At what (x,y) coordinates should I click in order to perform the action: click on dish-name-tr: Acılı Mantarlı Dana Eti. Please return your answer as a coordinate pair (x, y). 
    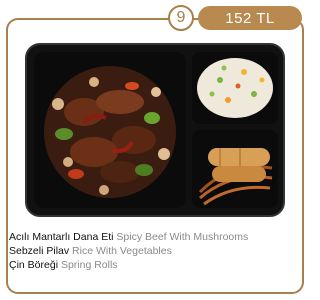
    Looking at the image, I should click on (61, 237).